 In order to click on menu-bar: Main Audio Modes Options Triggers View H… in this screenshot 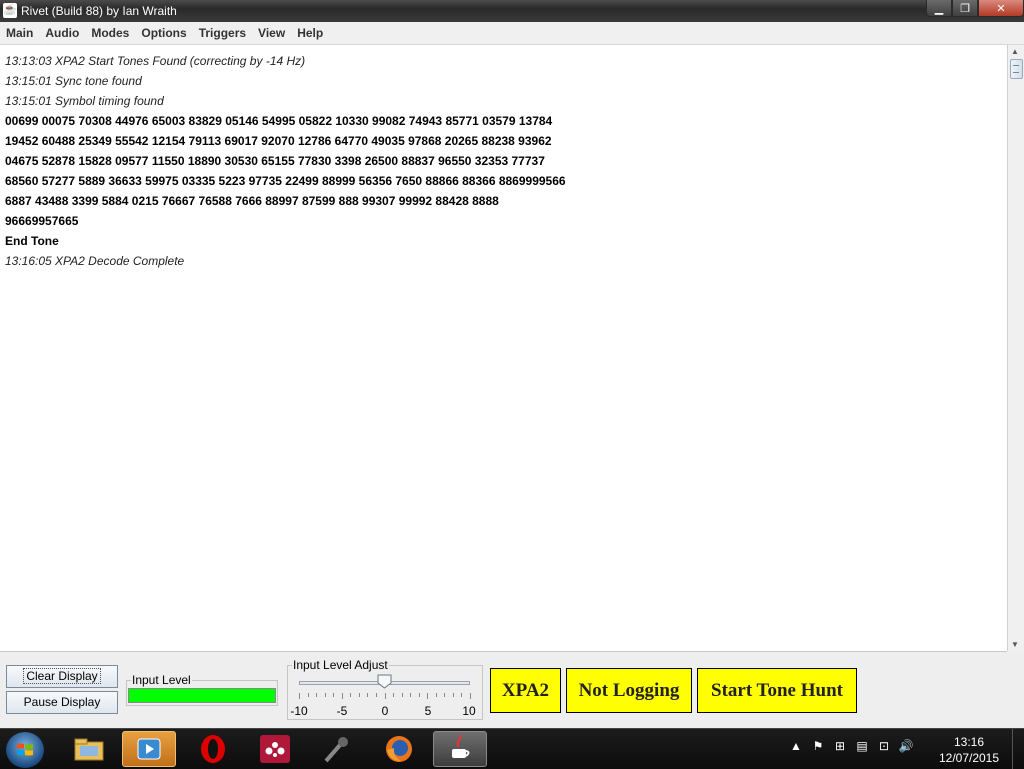, I will do `click(512, 33)`.